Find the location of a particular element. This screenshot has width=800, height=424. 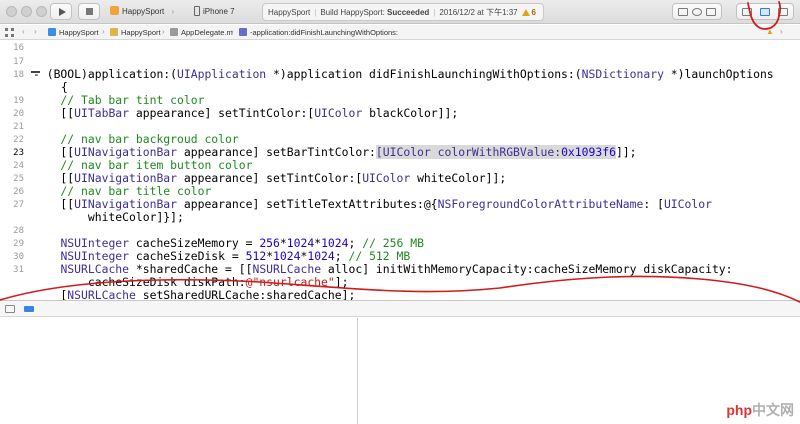

navigator-toggle-icon is located at coordinates (747, 12).